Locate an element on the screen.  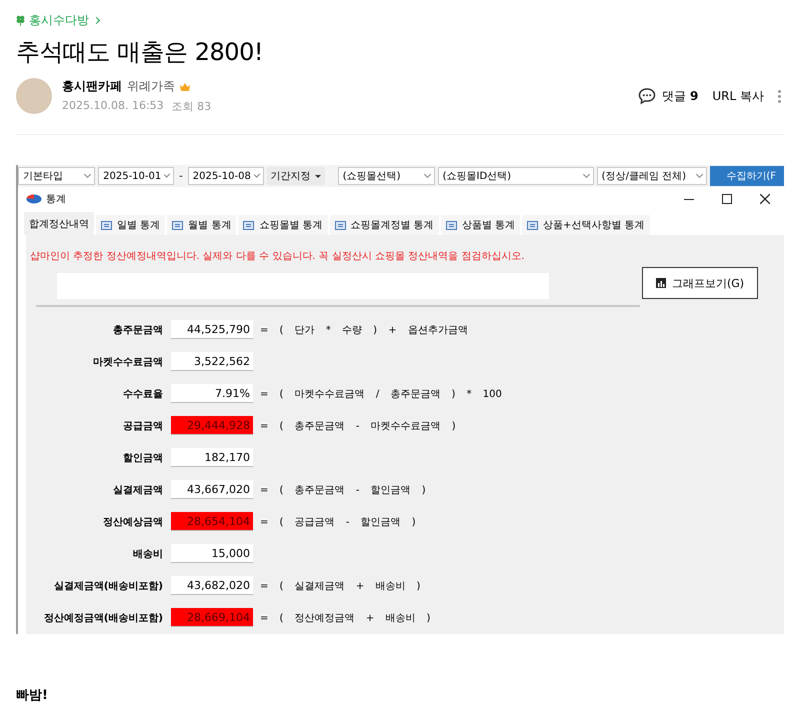
more-icon is located at coordinates (780, 96).